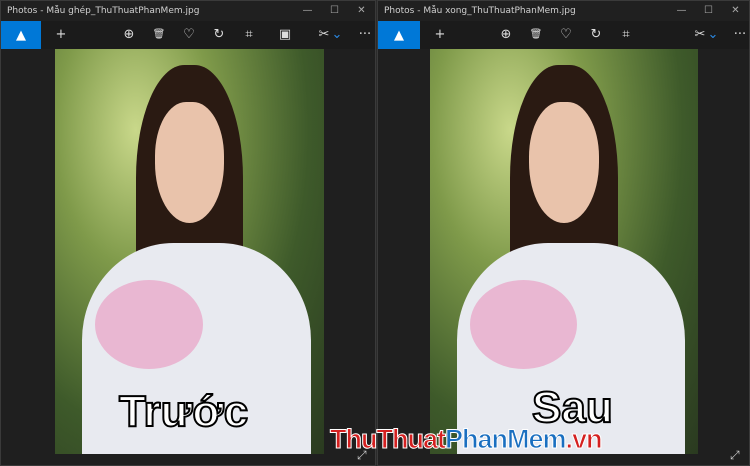 The width and height of the screenshot is (750, 466). What do you see at coordinates (467, 439) in the screenshot?
I see `watermark-logo: ThuThuatPhanMem.vn` at bounding box center [467, 439].